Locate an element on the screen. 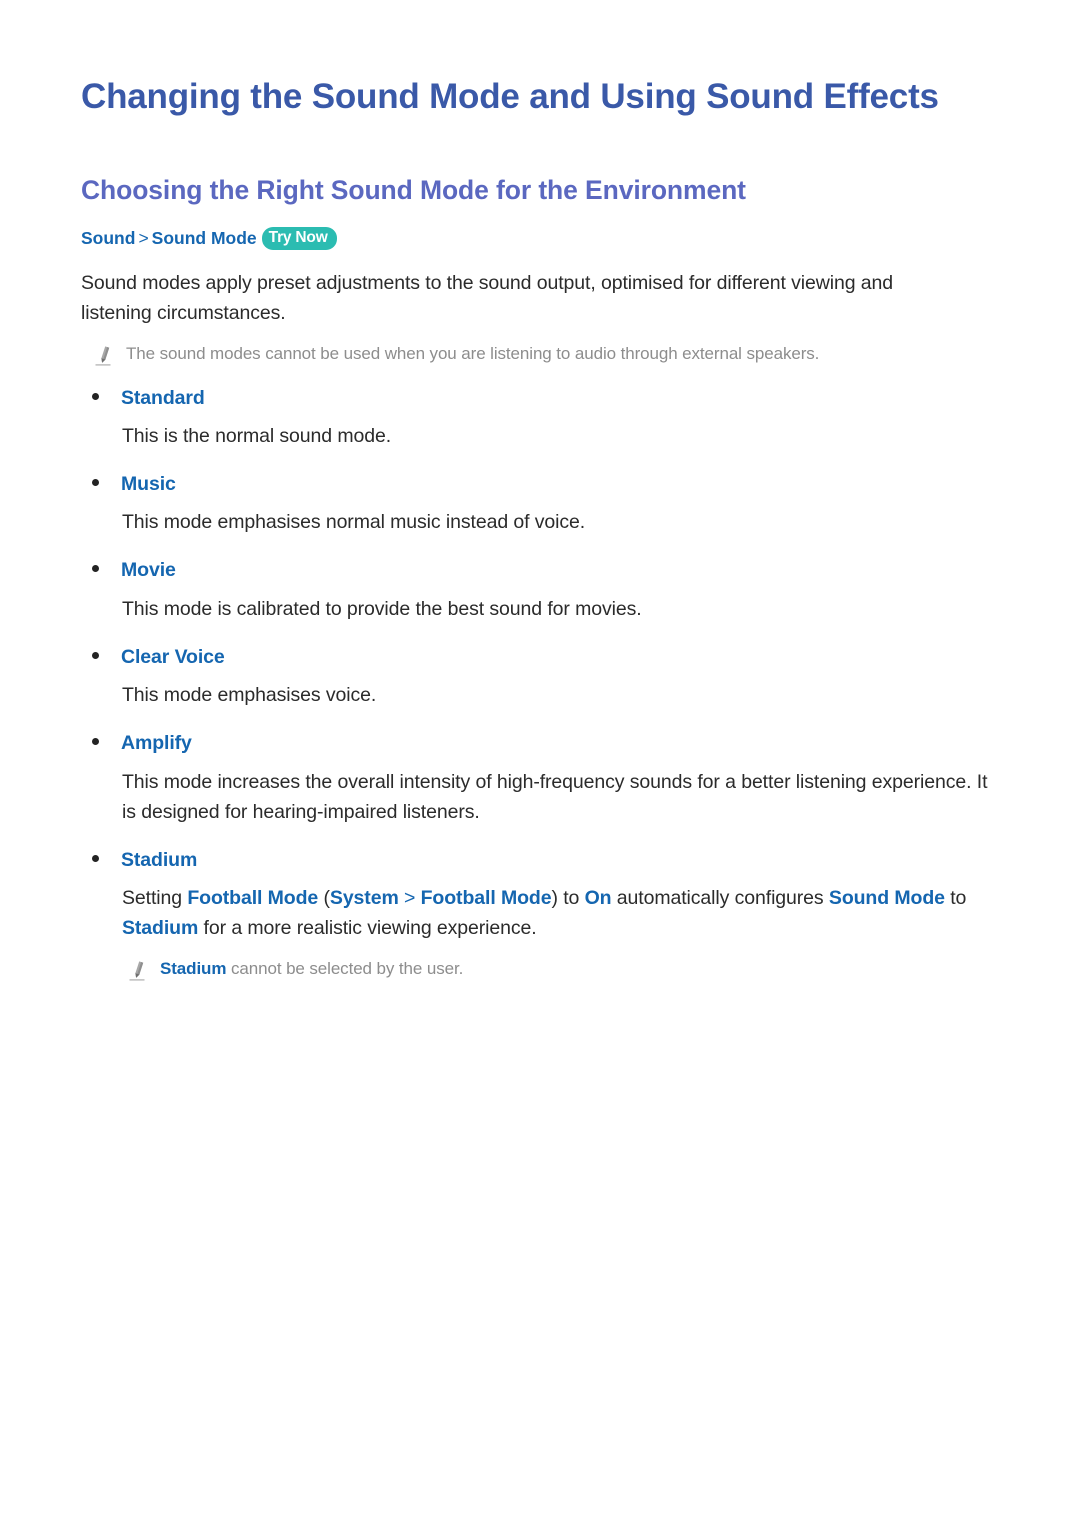 The width and height of the screenshot is (1080, 1527). stadium-desc-text-6: for a more realistic viewing experience. is located at coordinates (367, 927).